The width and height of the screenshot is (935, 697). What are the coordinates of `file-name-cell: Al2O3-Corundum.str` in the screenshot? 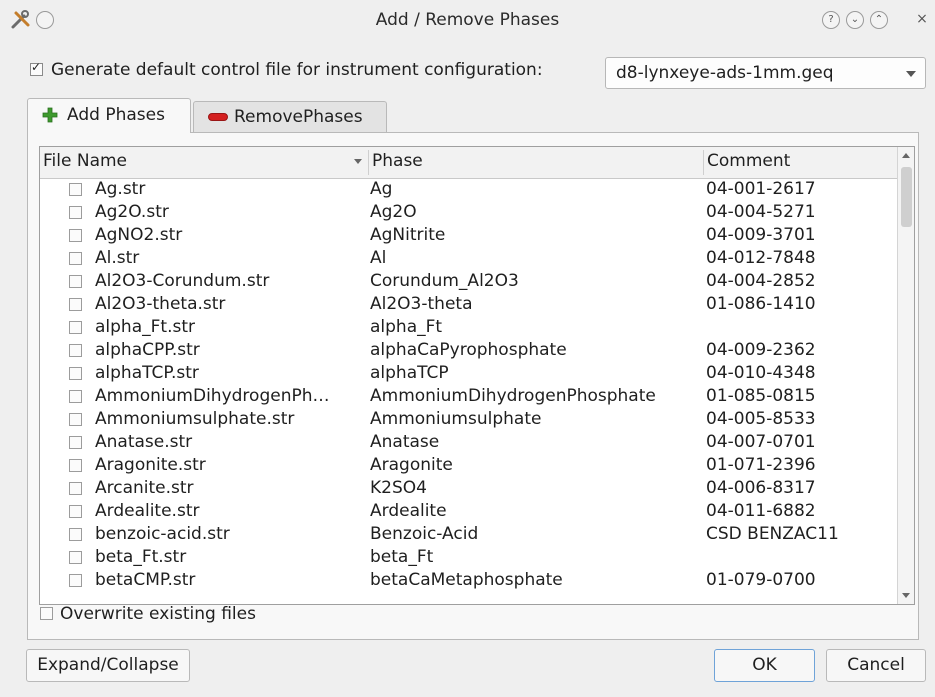 It's located at (182, 281).